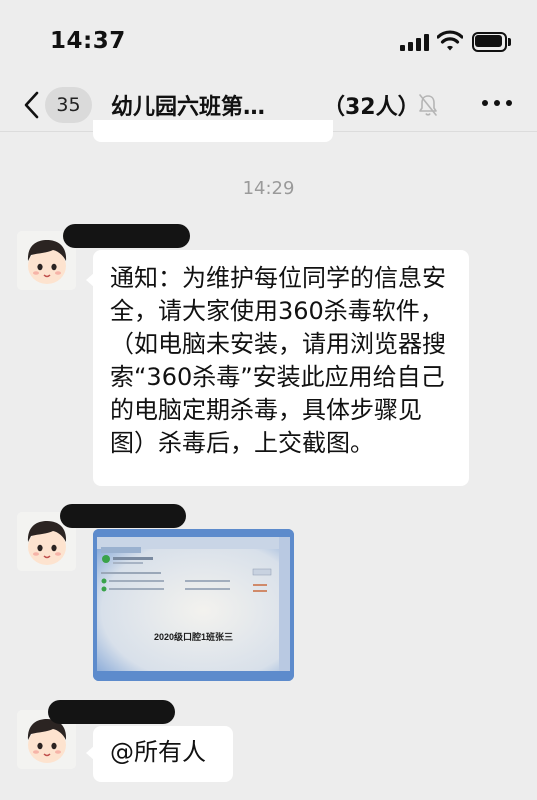 The height and width of the screenshot is (800, 537). What do you see at coordinates (268, 188) in the screenshot?
I see `message-timestamp: 14:29` at bounding box center [268, 188].